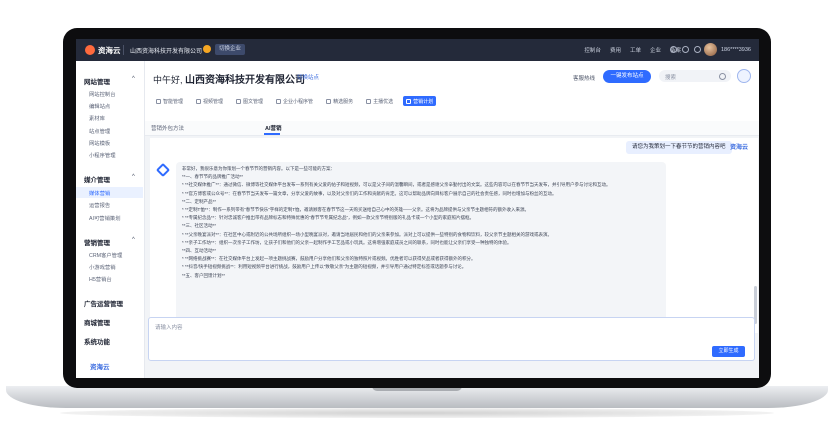 This screenshot has width=834, height=446. What do you see at coordinates (592, 50) in the screenshot?
I see `top-nav-console: 控制台` at bounding box center [592, 50].